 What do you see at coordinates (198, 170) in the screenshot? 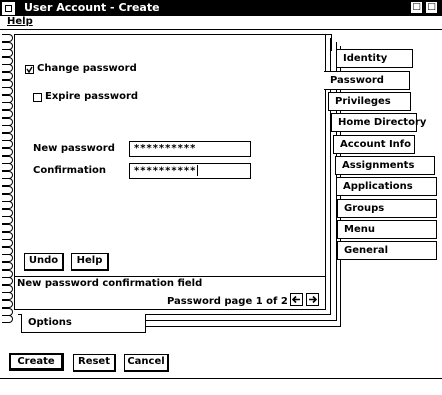
I see `text-cursor` at bounding box center [198, 170].